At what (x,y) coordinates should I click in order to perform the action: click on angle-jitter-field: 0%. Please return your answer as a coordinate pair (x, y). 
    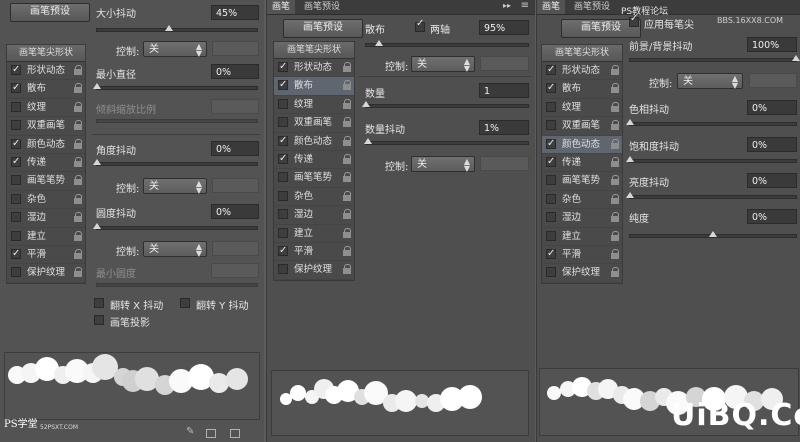
    Looking at the image, I should click on (235, 148).